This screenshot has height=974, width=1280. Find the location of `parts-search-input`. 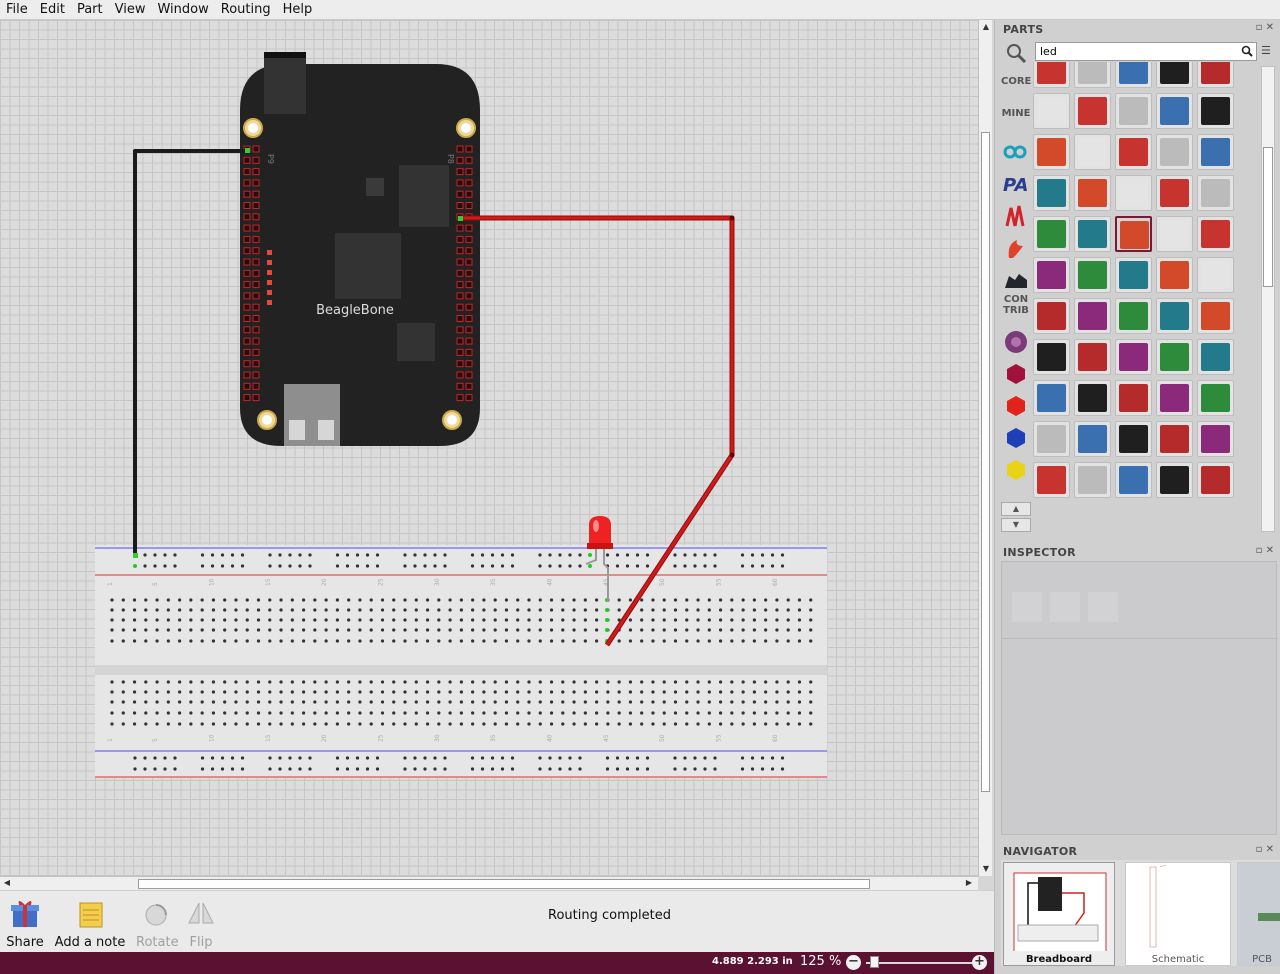

parts-search-input is located at coordinates (1146, 51).